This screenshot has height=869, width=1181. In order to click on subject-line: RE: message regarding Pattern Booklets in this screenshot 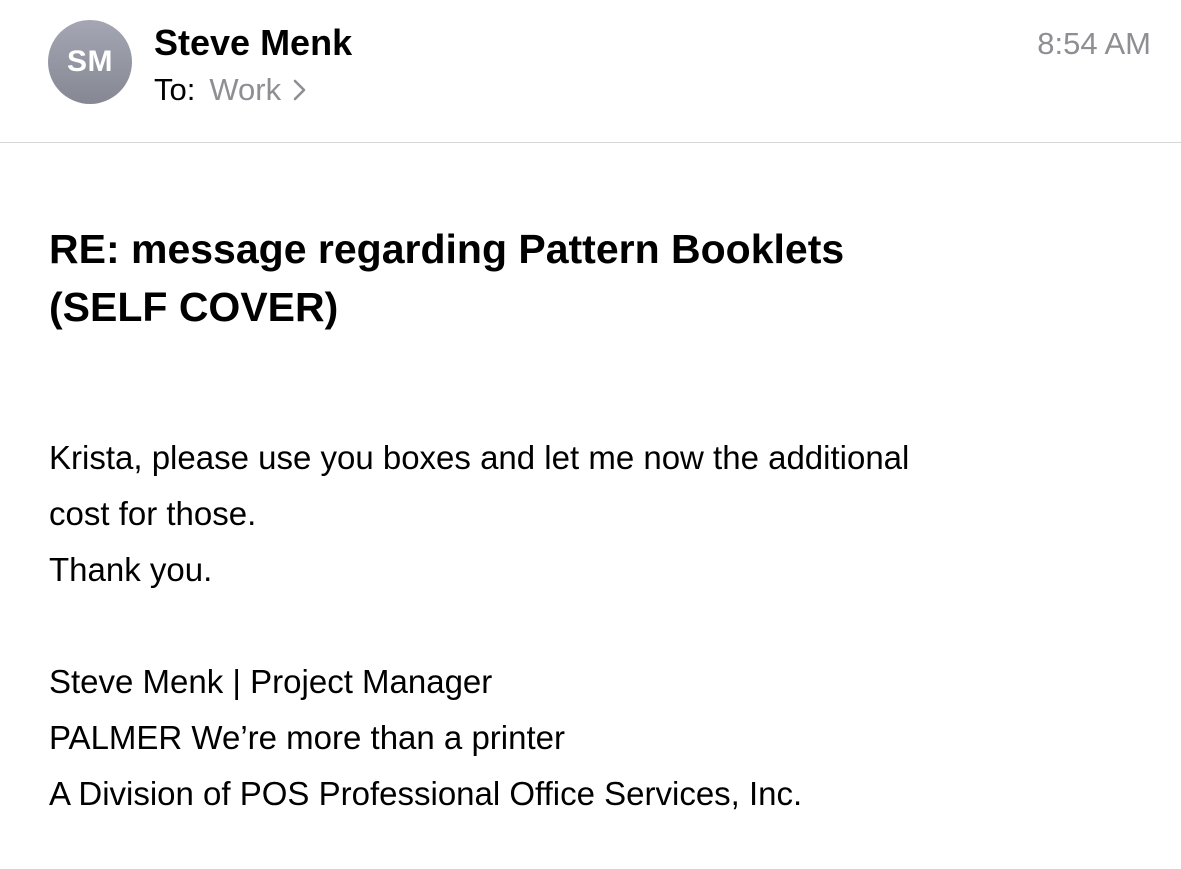, I will do `click(447, 249)`.